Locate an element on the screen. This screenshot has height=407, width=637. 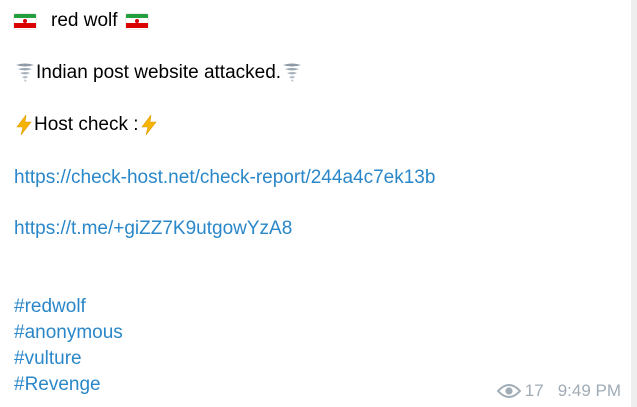
channel-title: red wolf is located at coordinates (84, 20).